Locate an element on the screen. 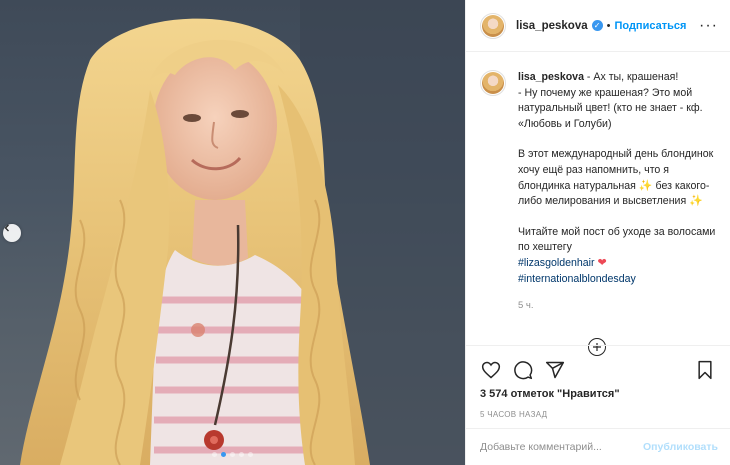 This screenshot has width=730, height=465. hashtag-row-1: #lizasgoldenhair ❤ is located at coordinates (617, 264).